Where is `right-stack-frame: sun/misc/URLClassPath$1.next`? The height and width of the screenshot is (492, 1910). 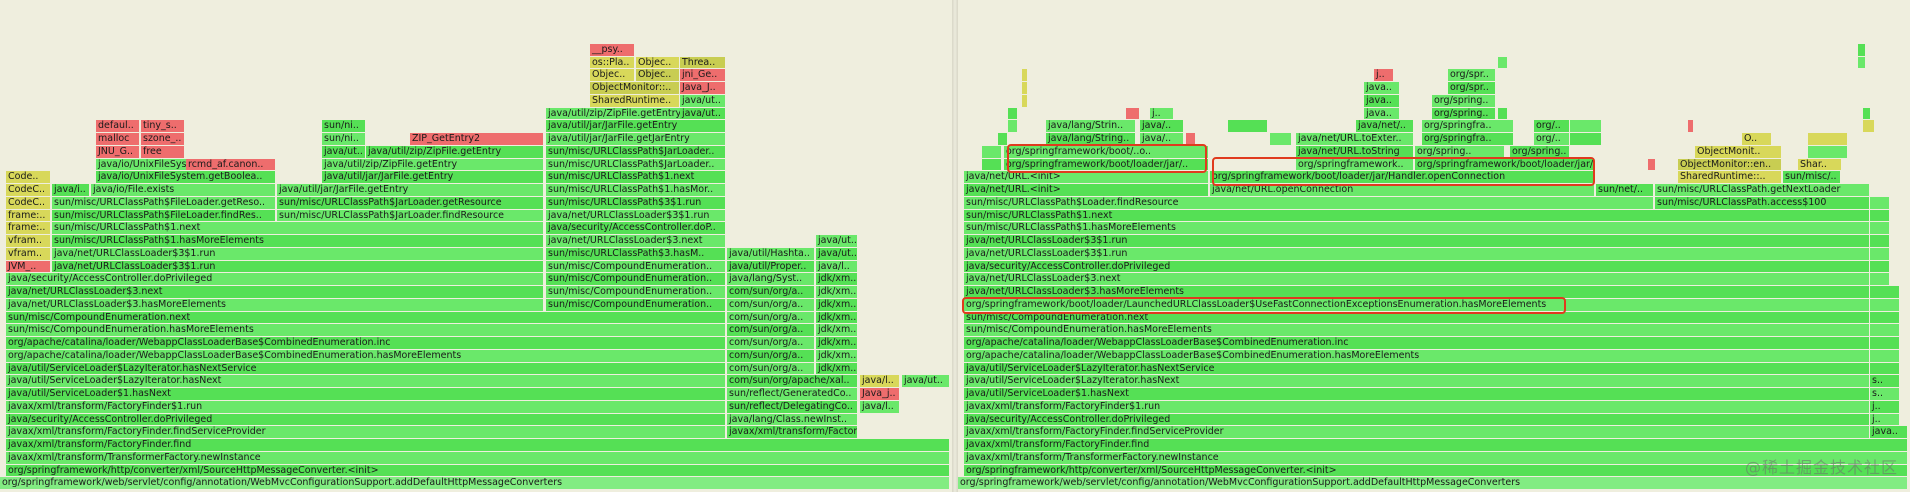 right-stack-frame: sun/misc/URLClassPath$1.next is located at coordinates (1417, 216).